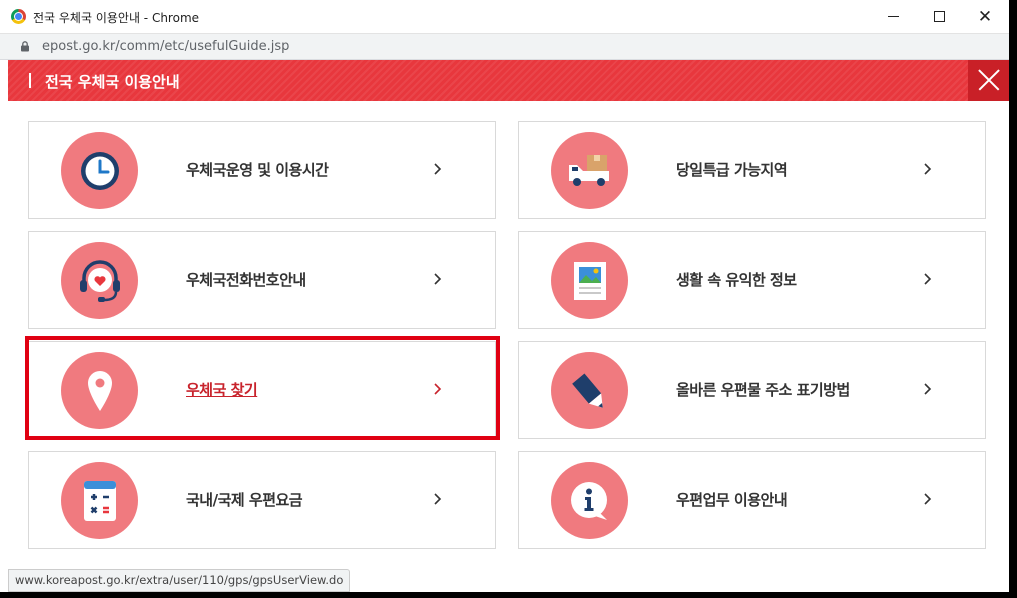 Image resolution: width=1017 pixels, height=598 pixels. I want to click on pencil-icon, so click(587, 390).